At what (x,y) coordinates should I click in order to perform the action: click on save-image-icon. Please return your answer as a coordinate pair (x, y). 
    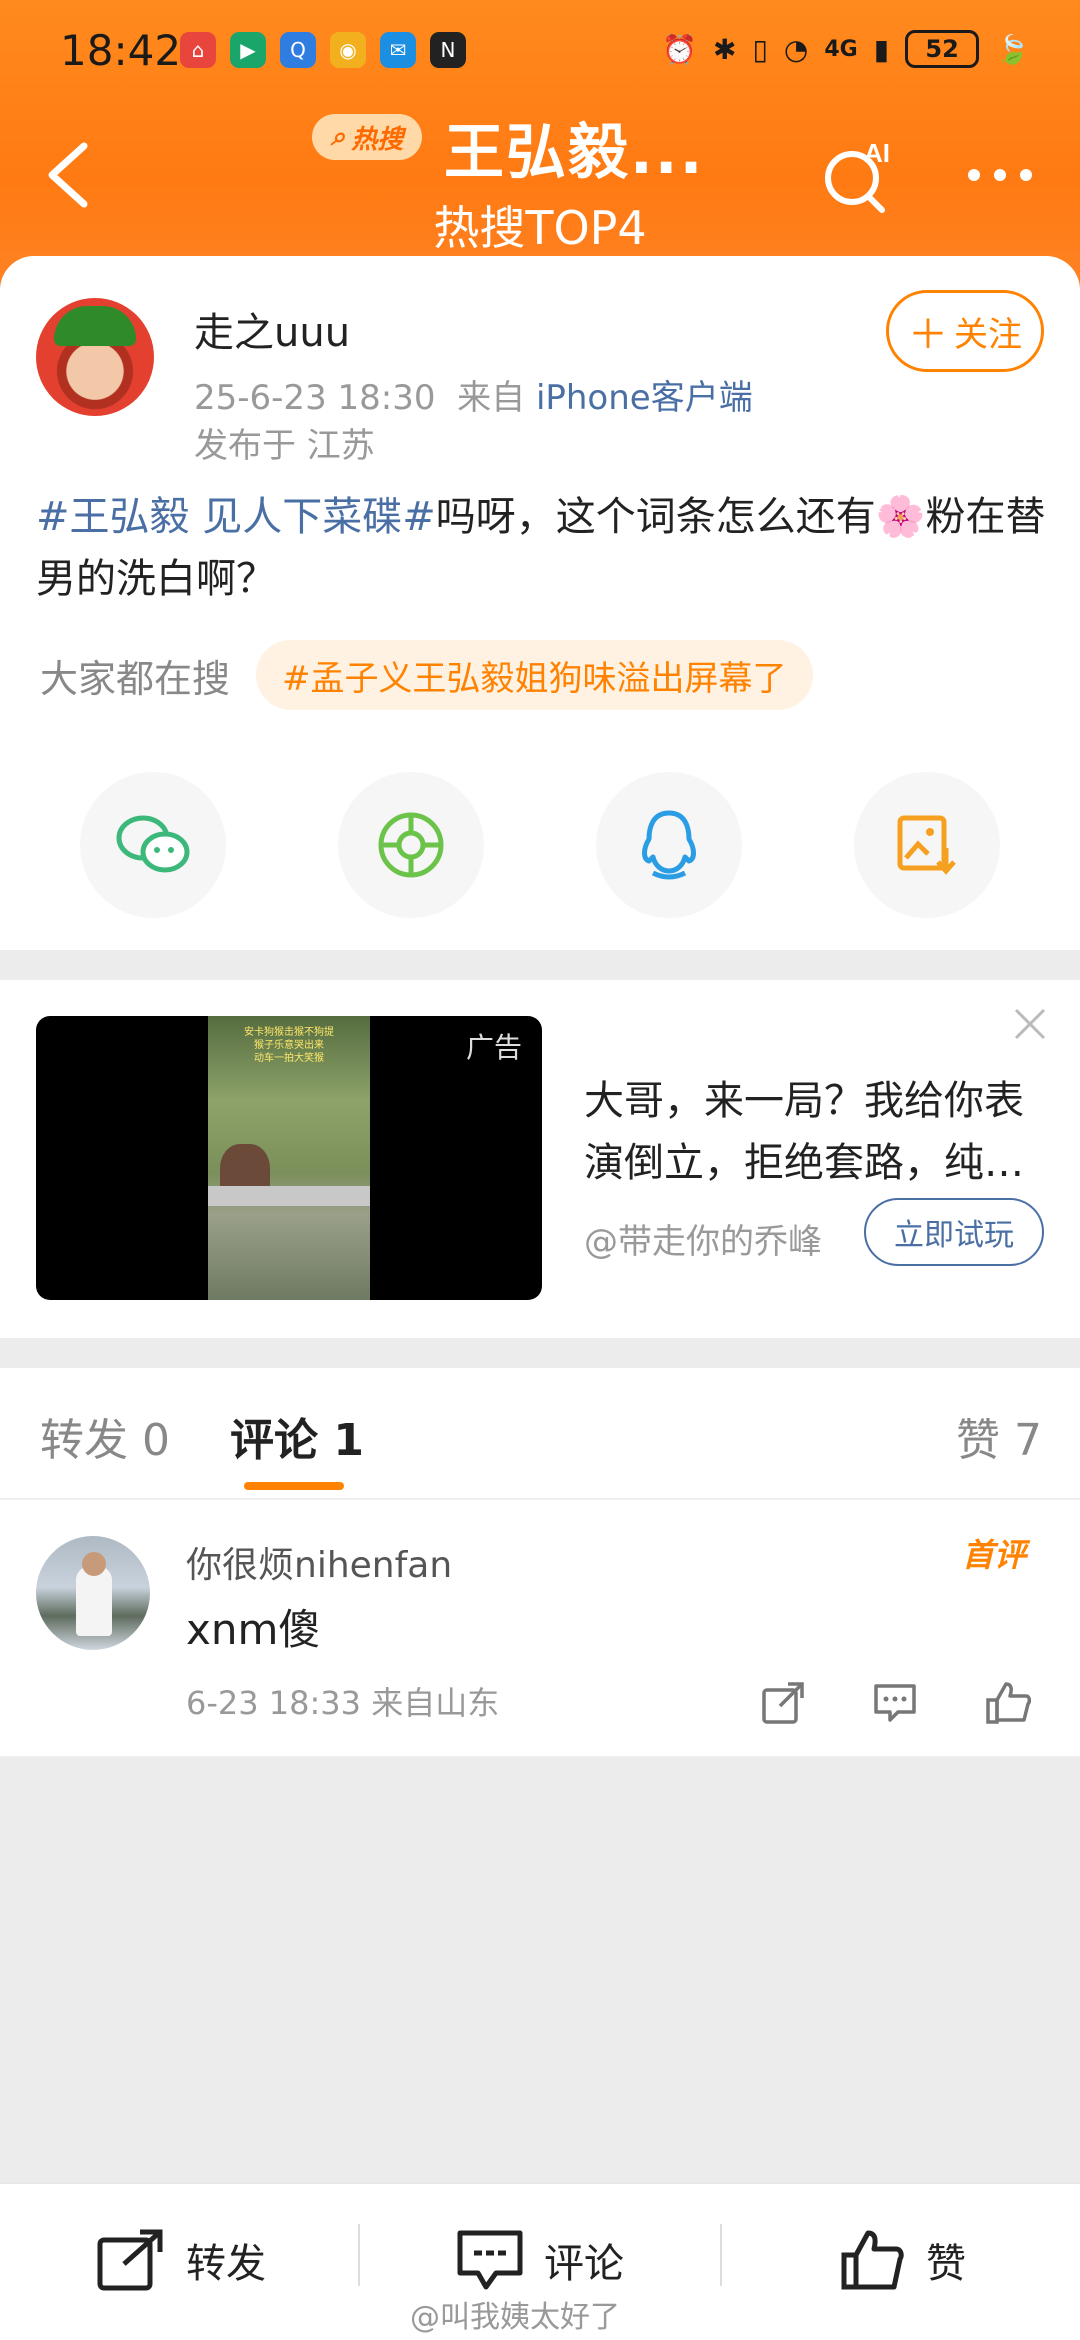
    Looking at the image, I should click on (926, 845).